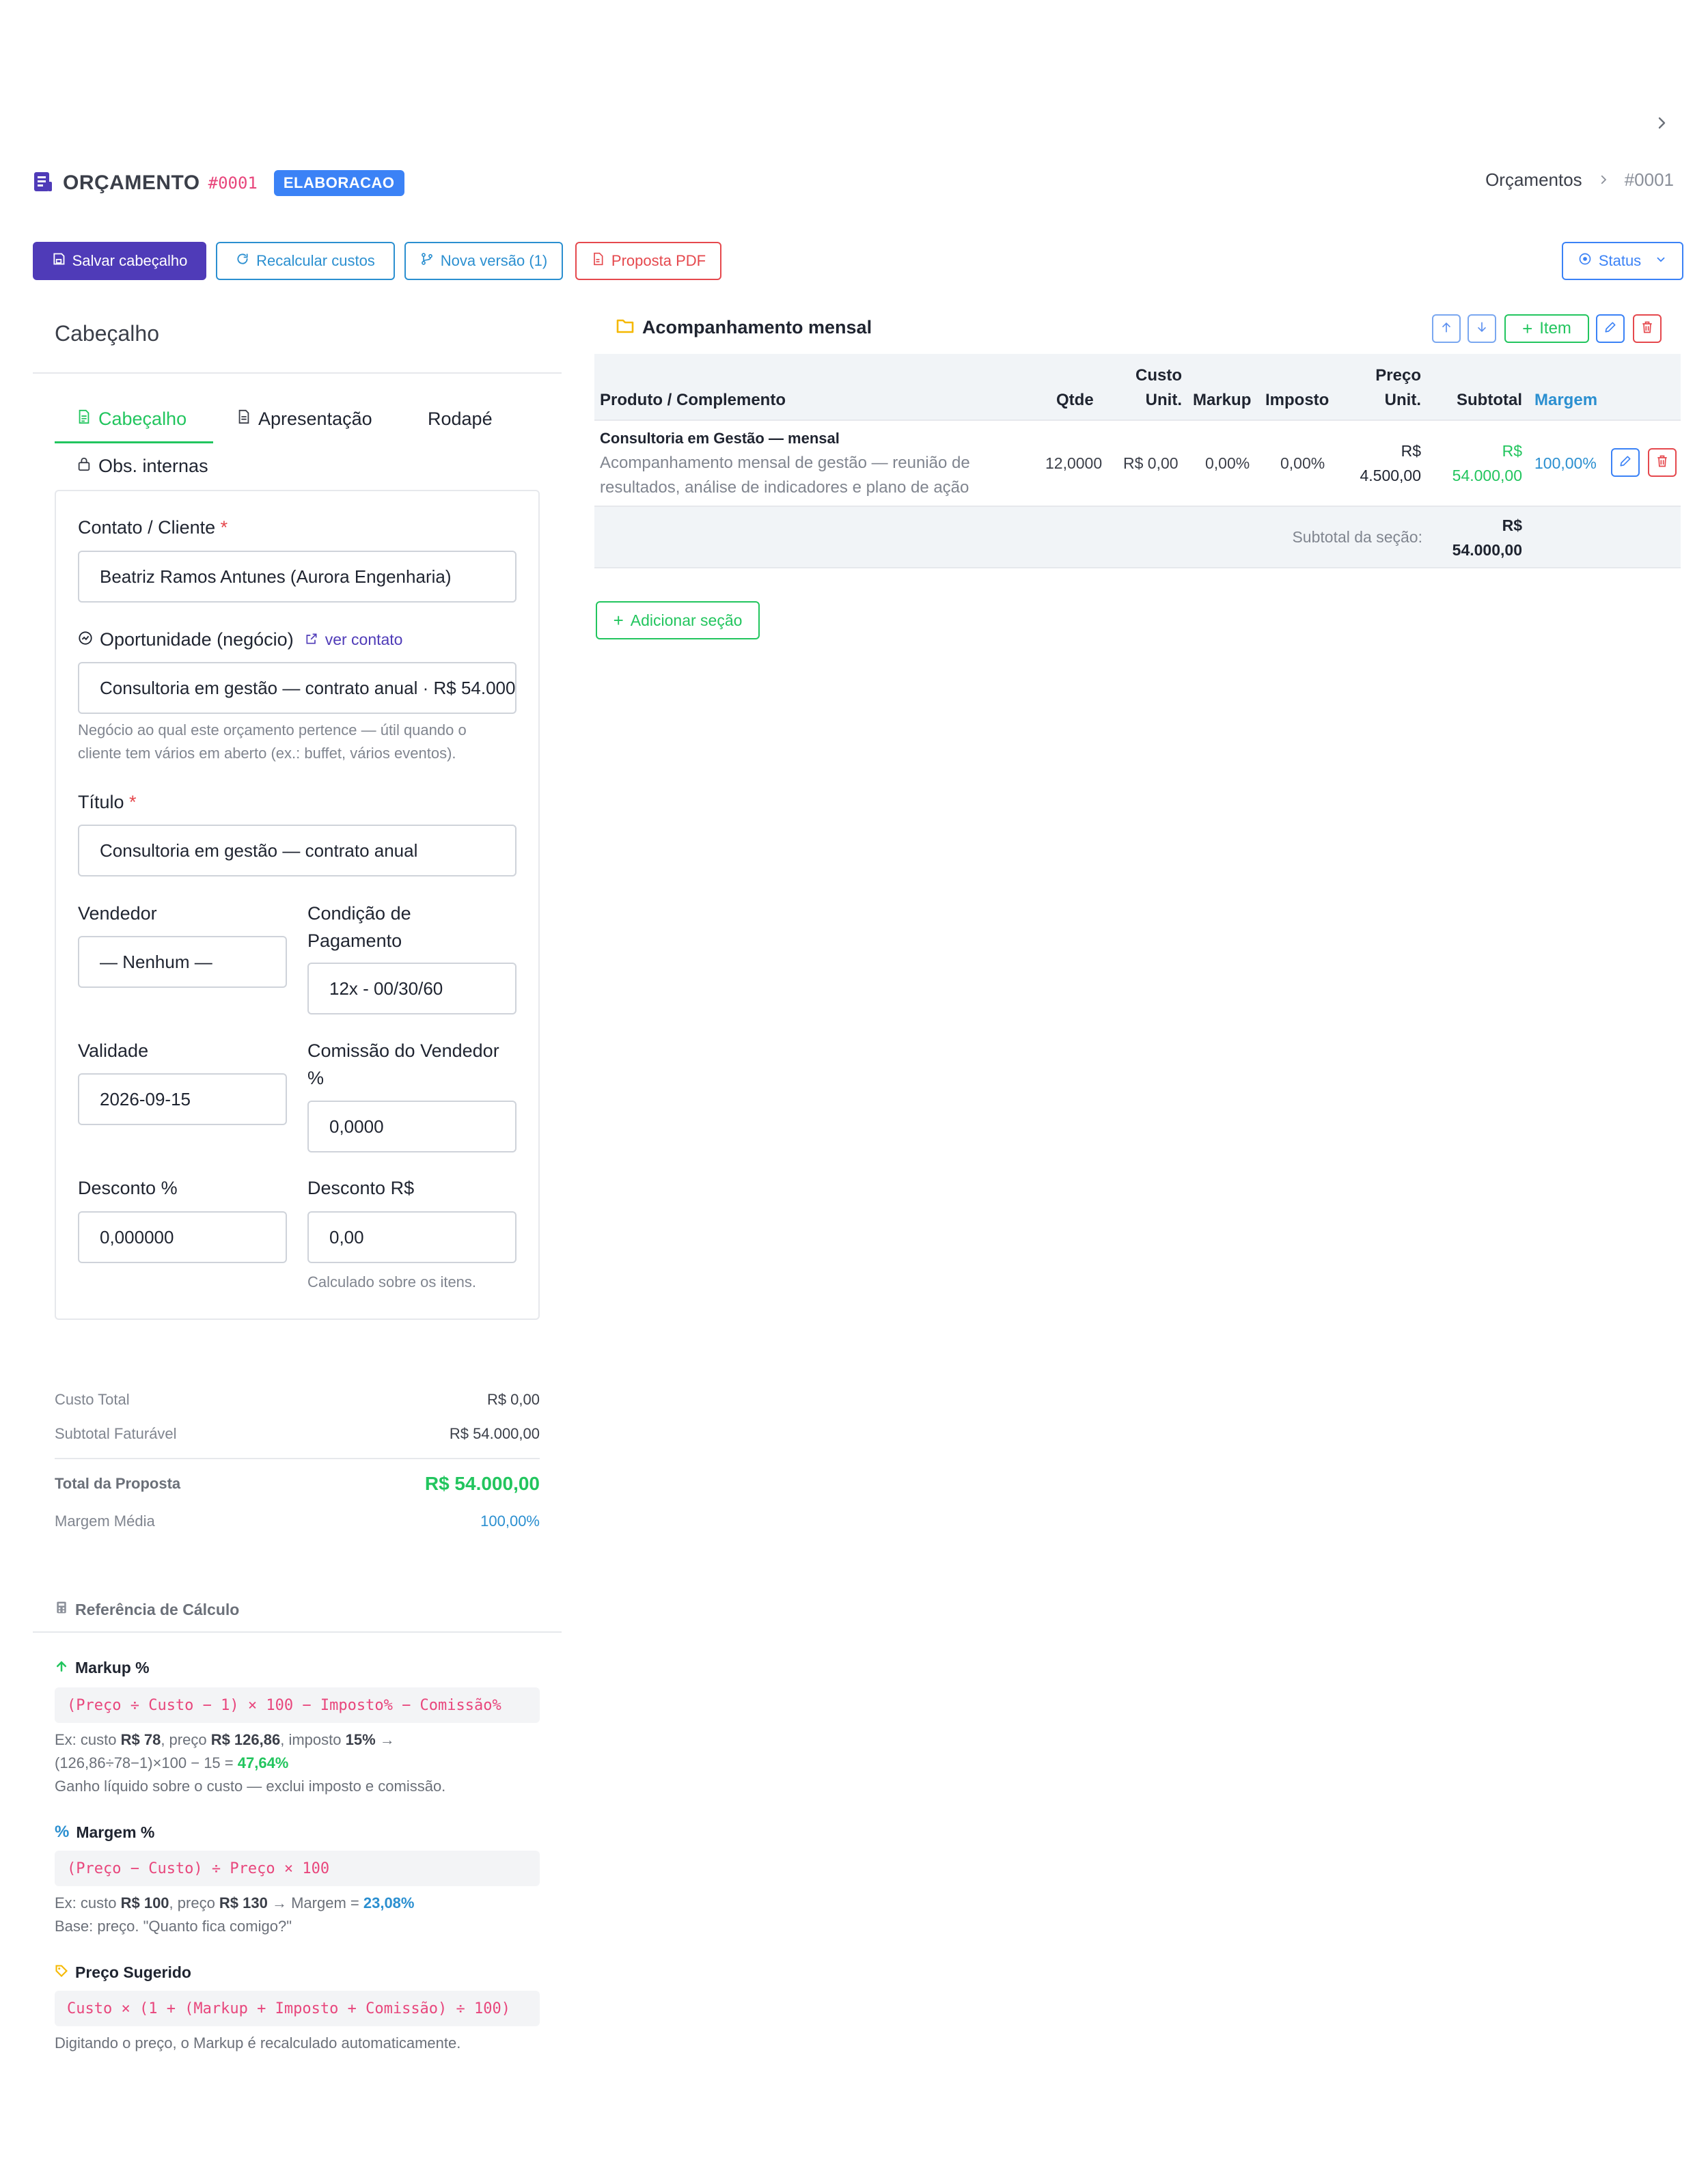 This screenshot has width=1708, height=2182. I want to click on document-list-icon, so click(43, 183).